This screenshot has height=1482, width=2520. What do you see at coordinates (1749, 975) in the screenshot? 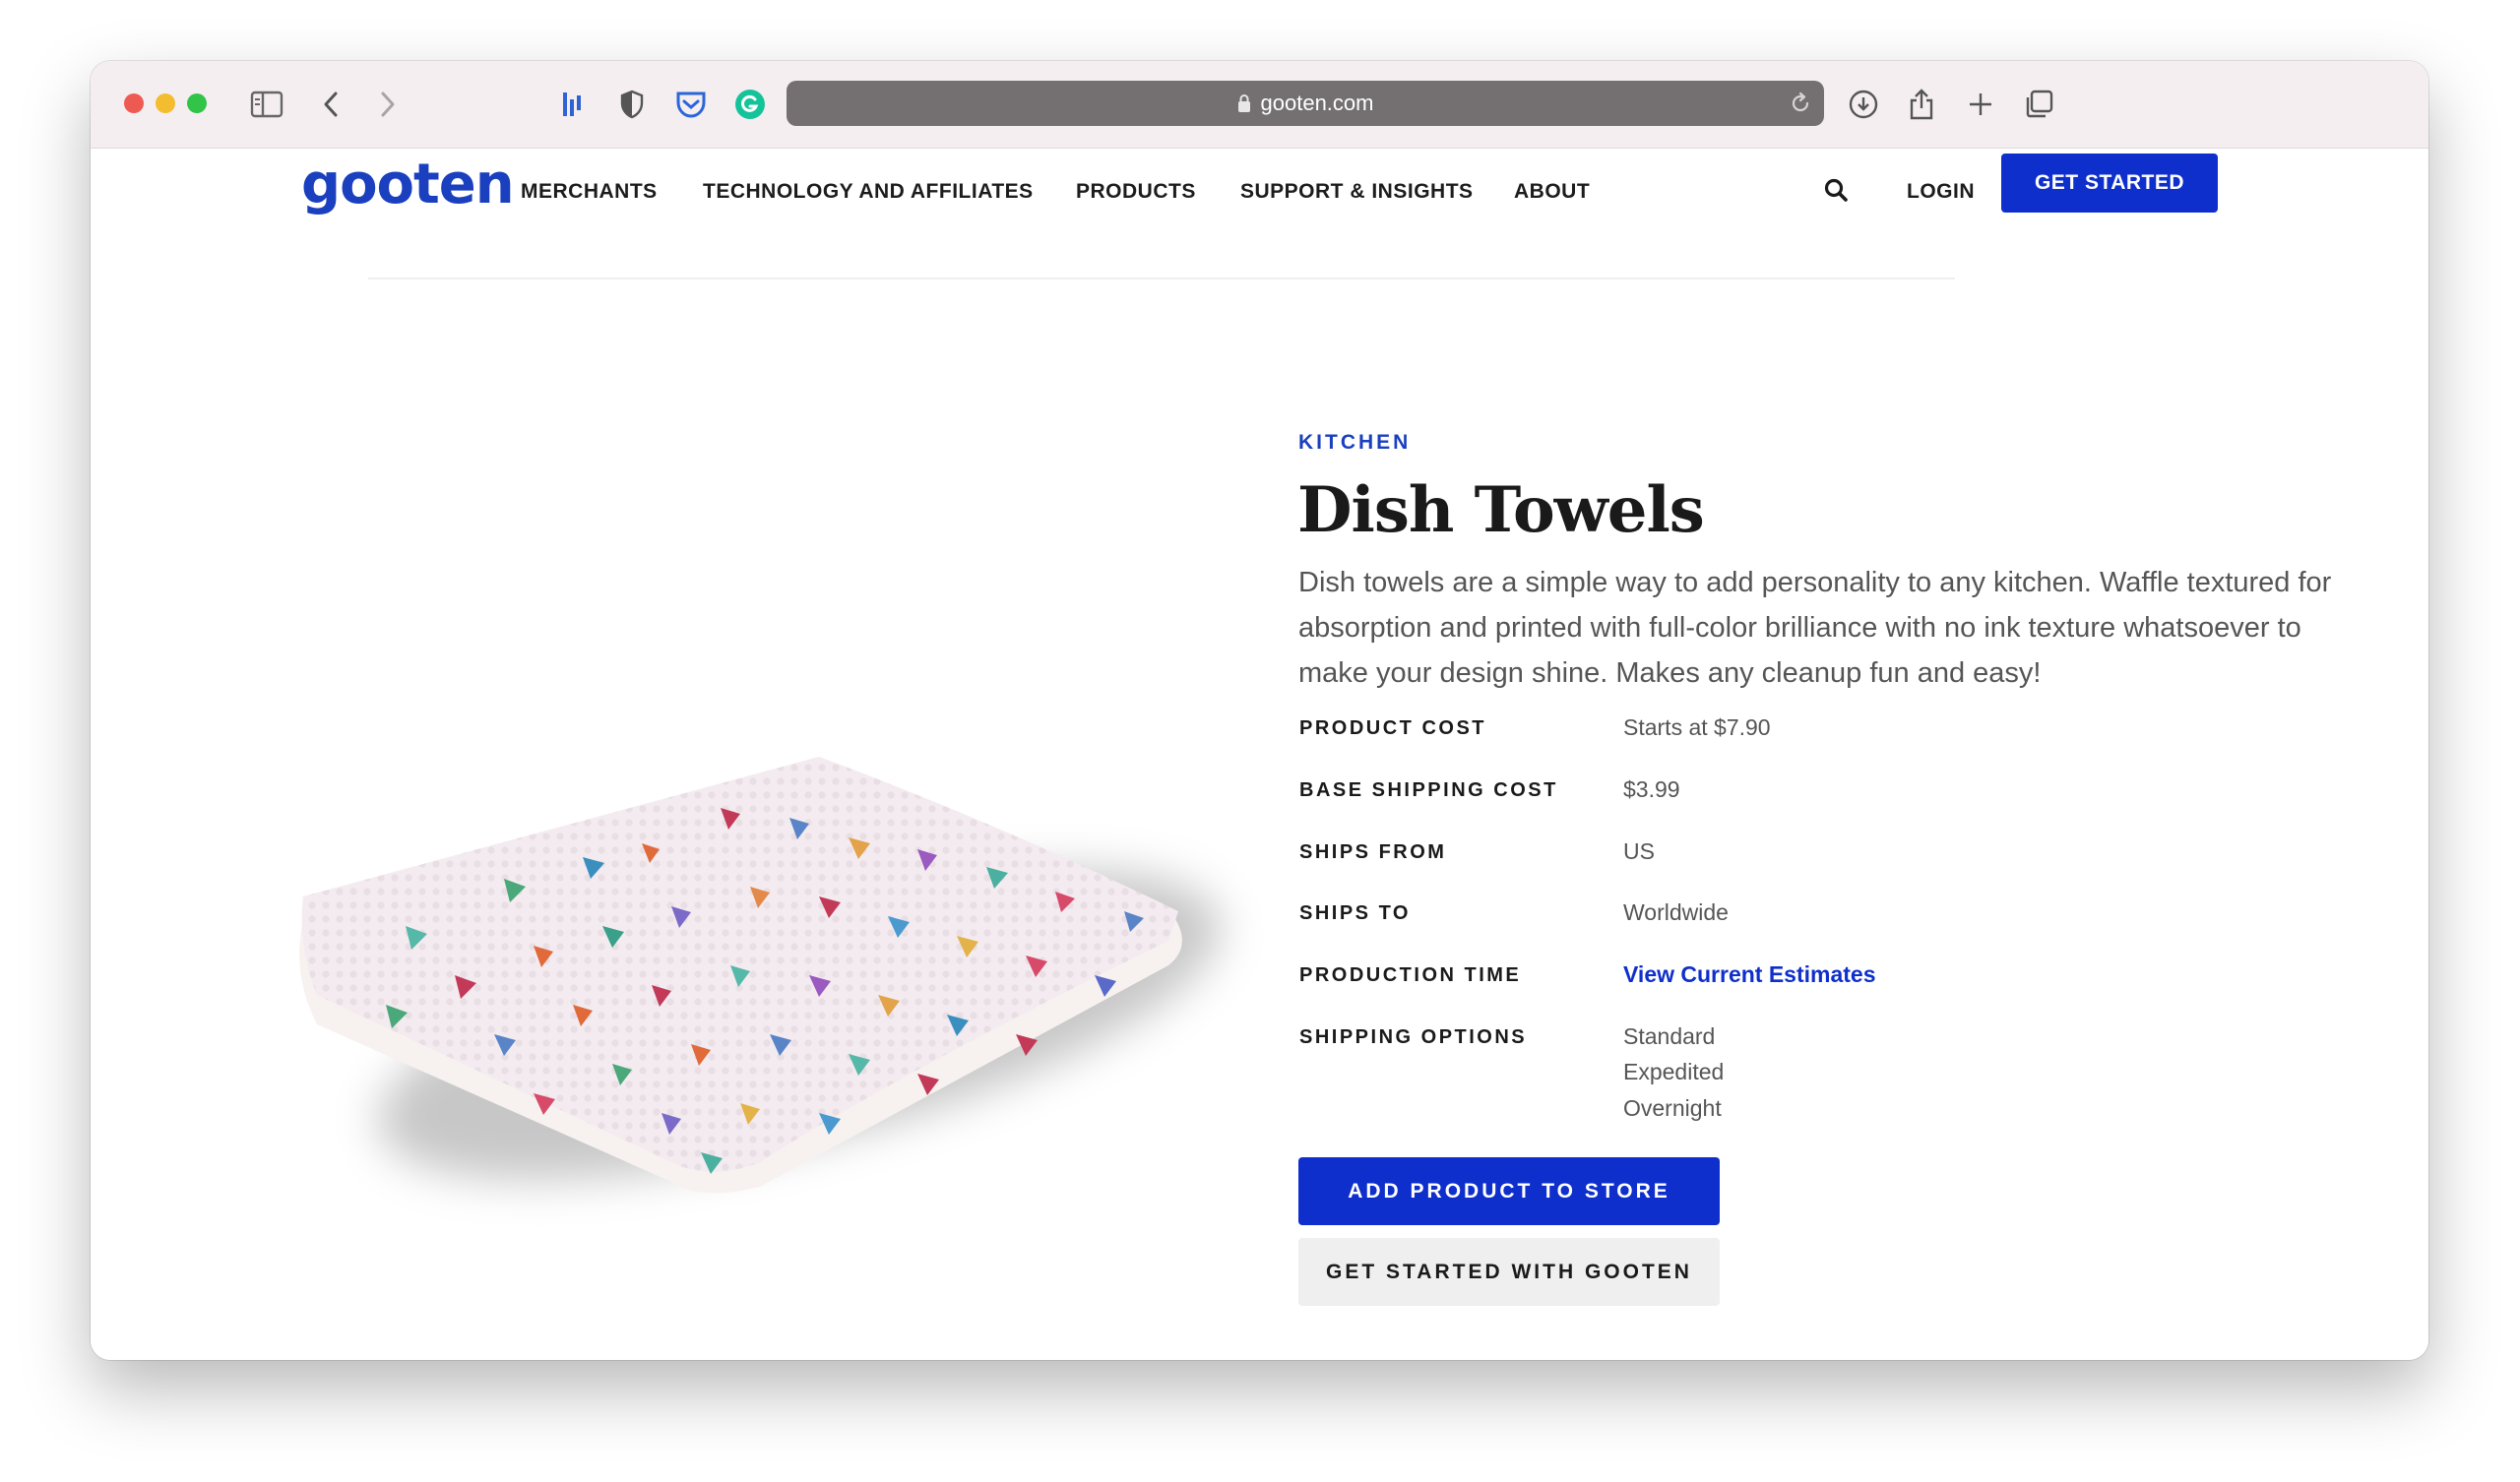
I see `view-current-estimates-link: View Current Estimates` at bounding box center [1749, 975].